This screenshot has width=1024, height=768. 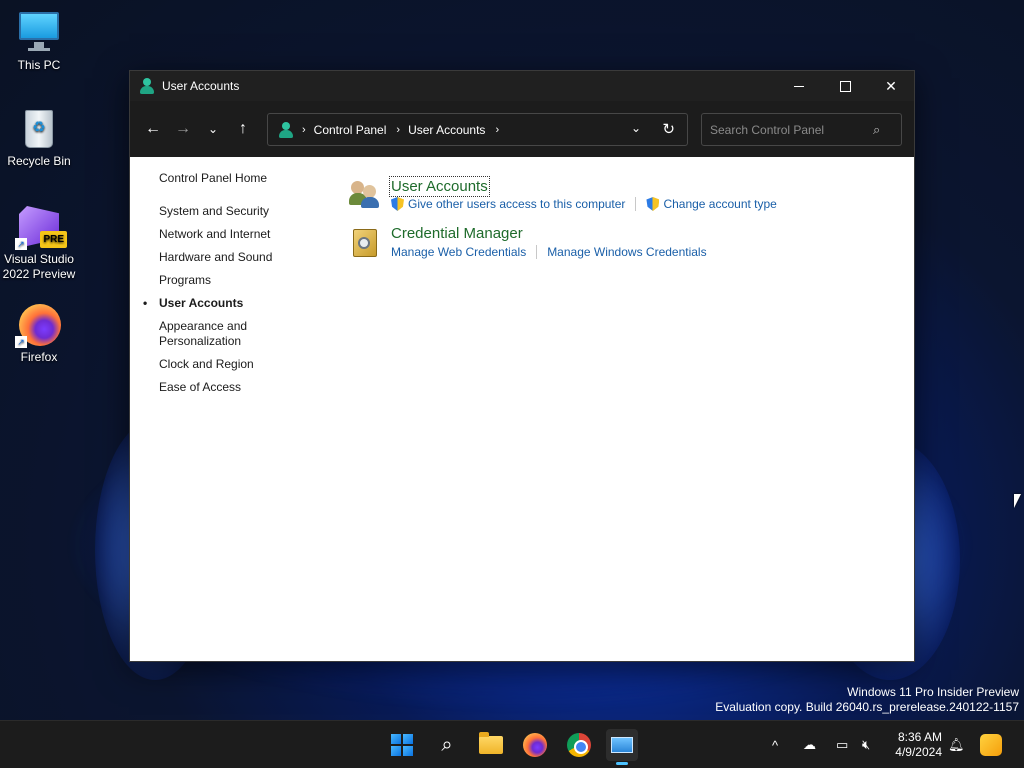 I want to click on desktop-icon-label: Firefox, so click(x=39, y=357).